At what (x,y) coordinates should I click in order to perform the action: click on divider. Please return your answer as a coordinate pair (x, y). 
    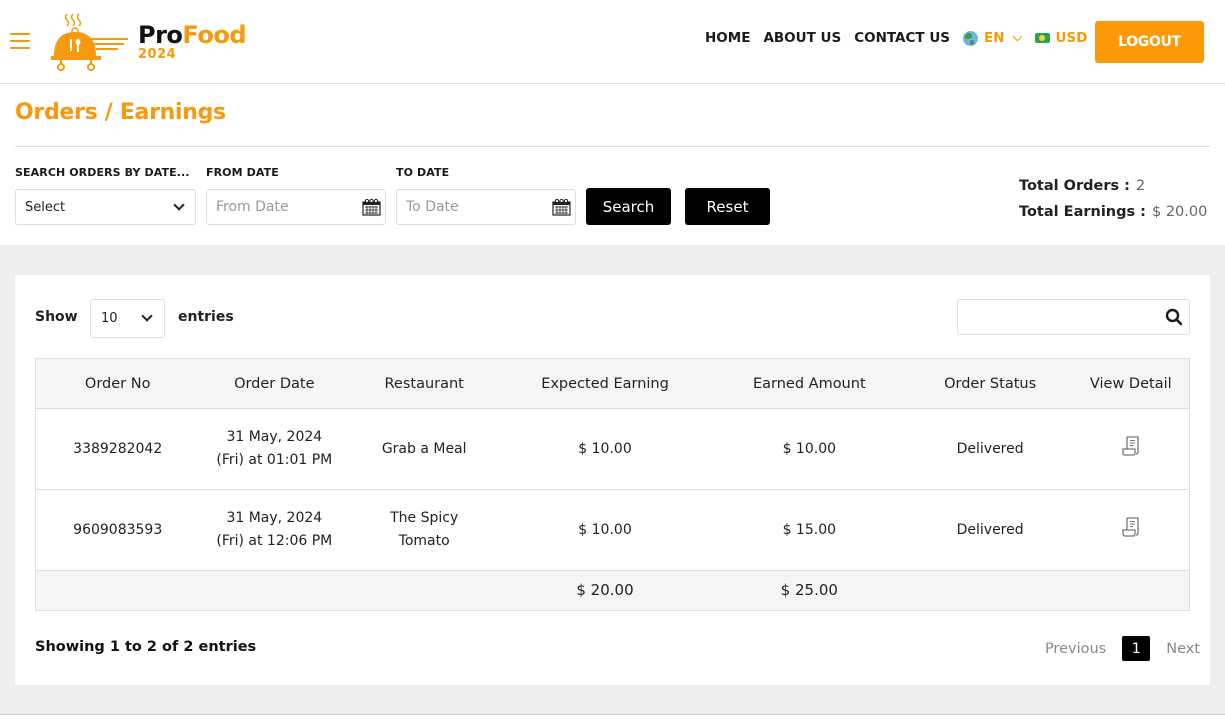
    Looking at the image, I should click on (612, 146).